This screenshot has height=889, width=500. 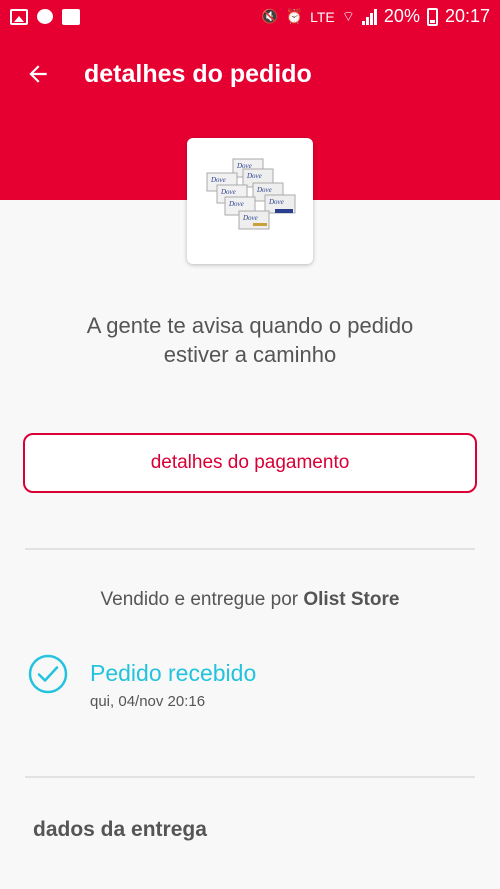 I want to click on delivery-section-title: dados da entrega, so click(x=120, y=829).